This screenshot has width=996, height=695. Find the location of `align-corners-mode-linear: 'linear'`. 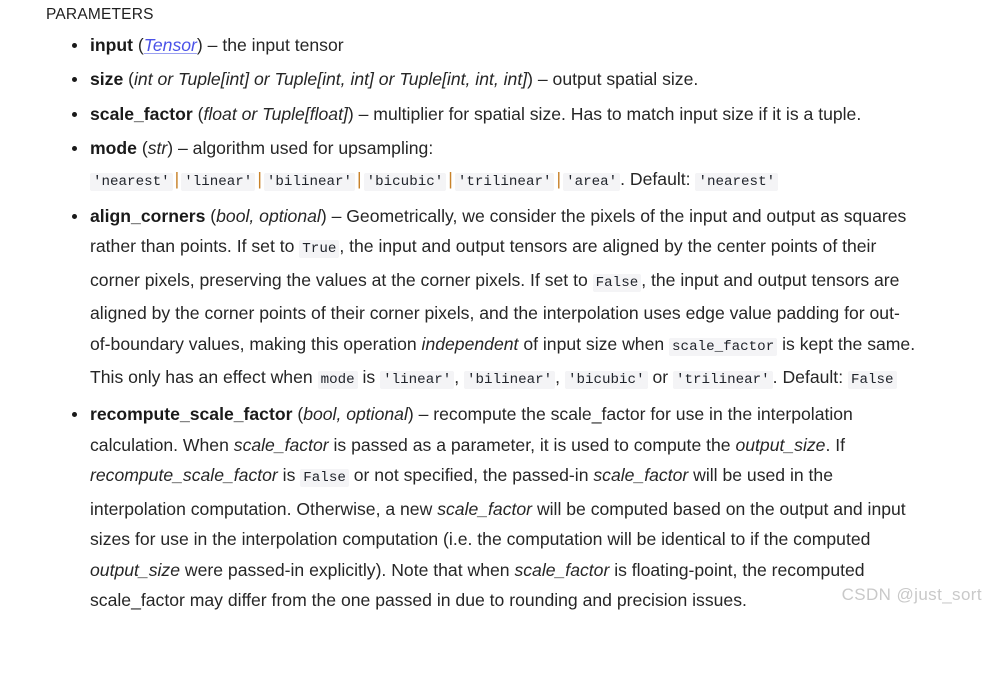

align-corners-mode-linear: 'linear' is located at coordinates (417, 380).